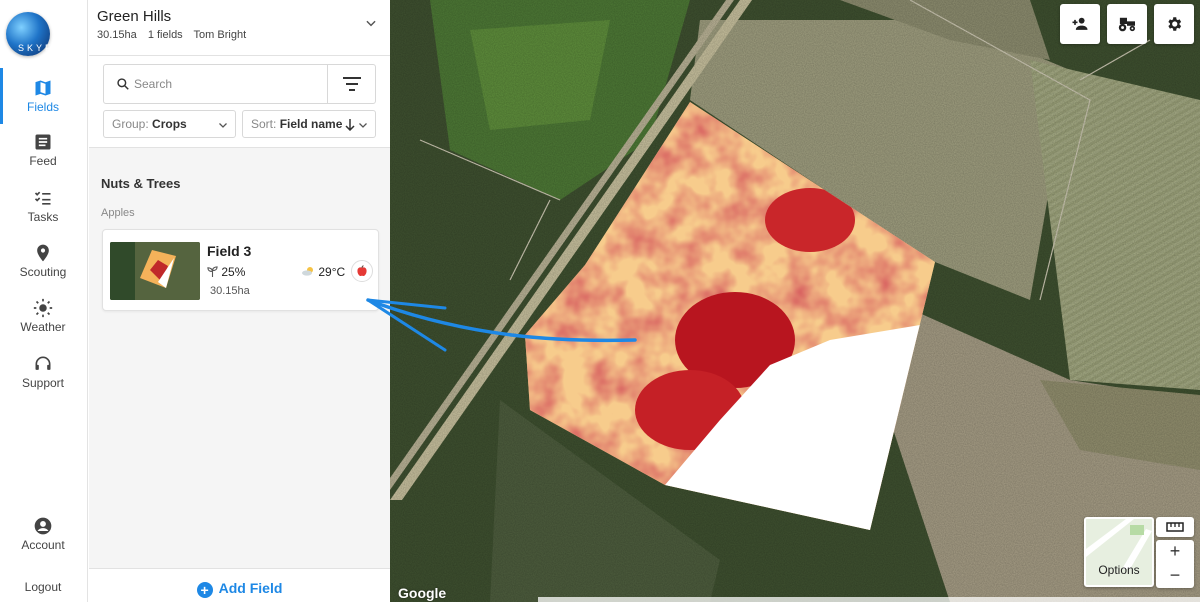 This screenshot has width=1200, height=602. I want to click on field-ndvi: 25%, so click(226, 272).